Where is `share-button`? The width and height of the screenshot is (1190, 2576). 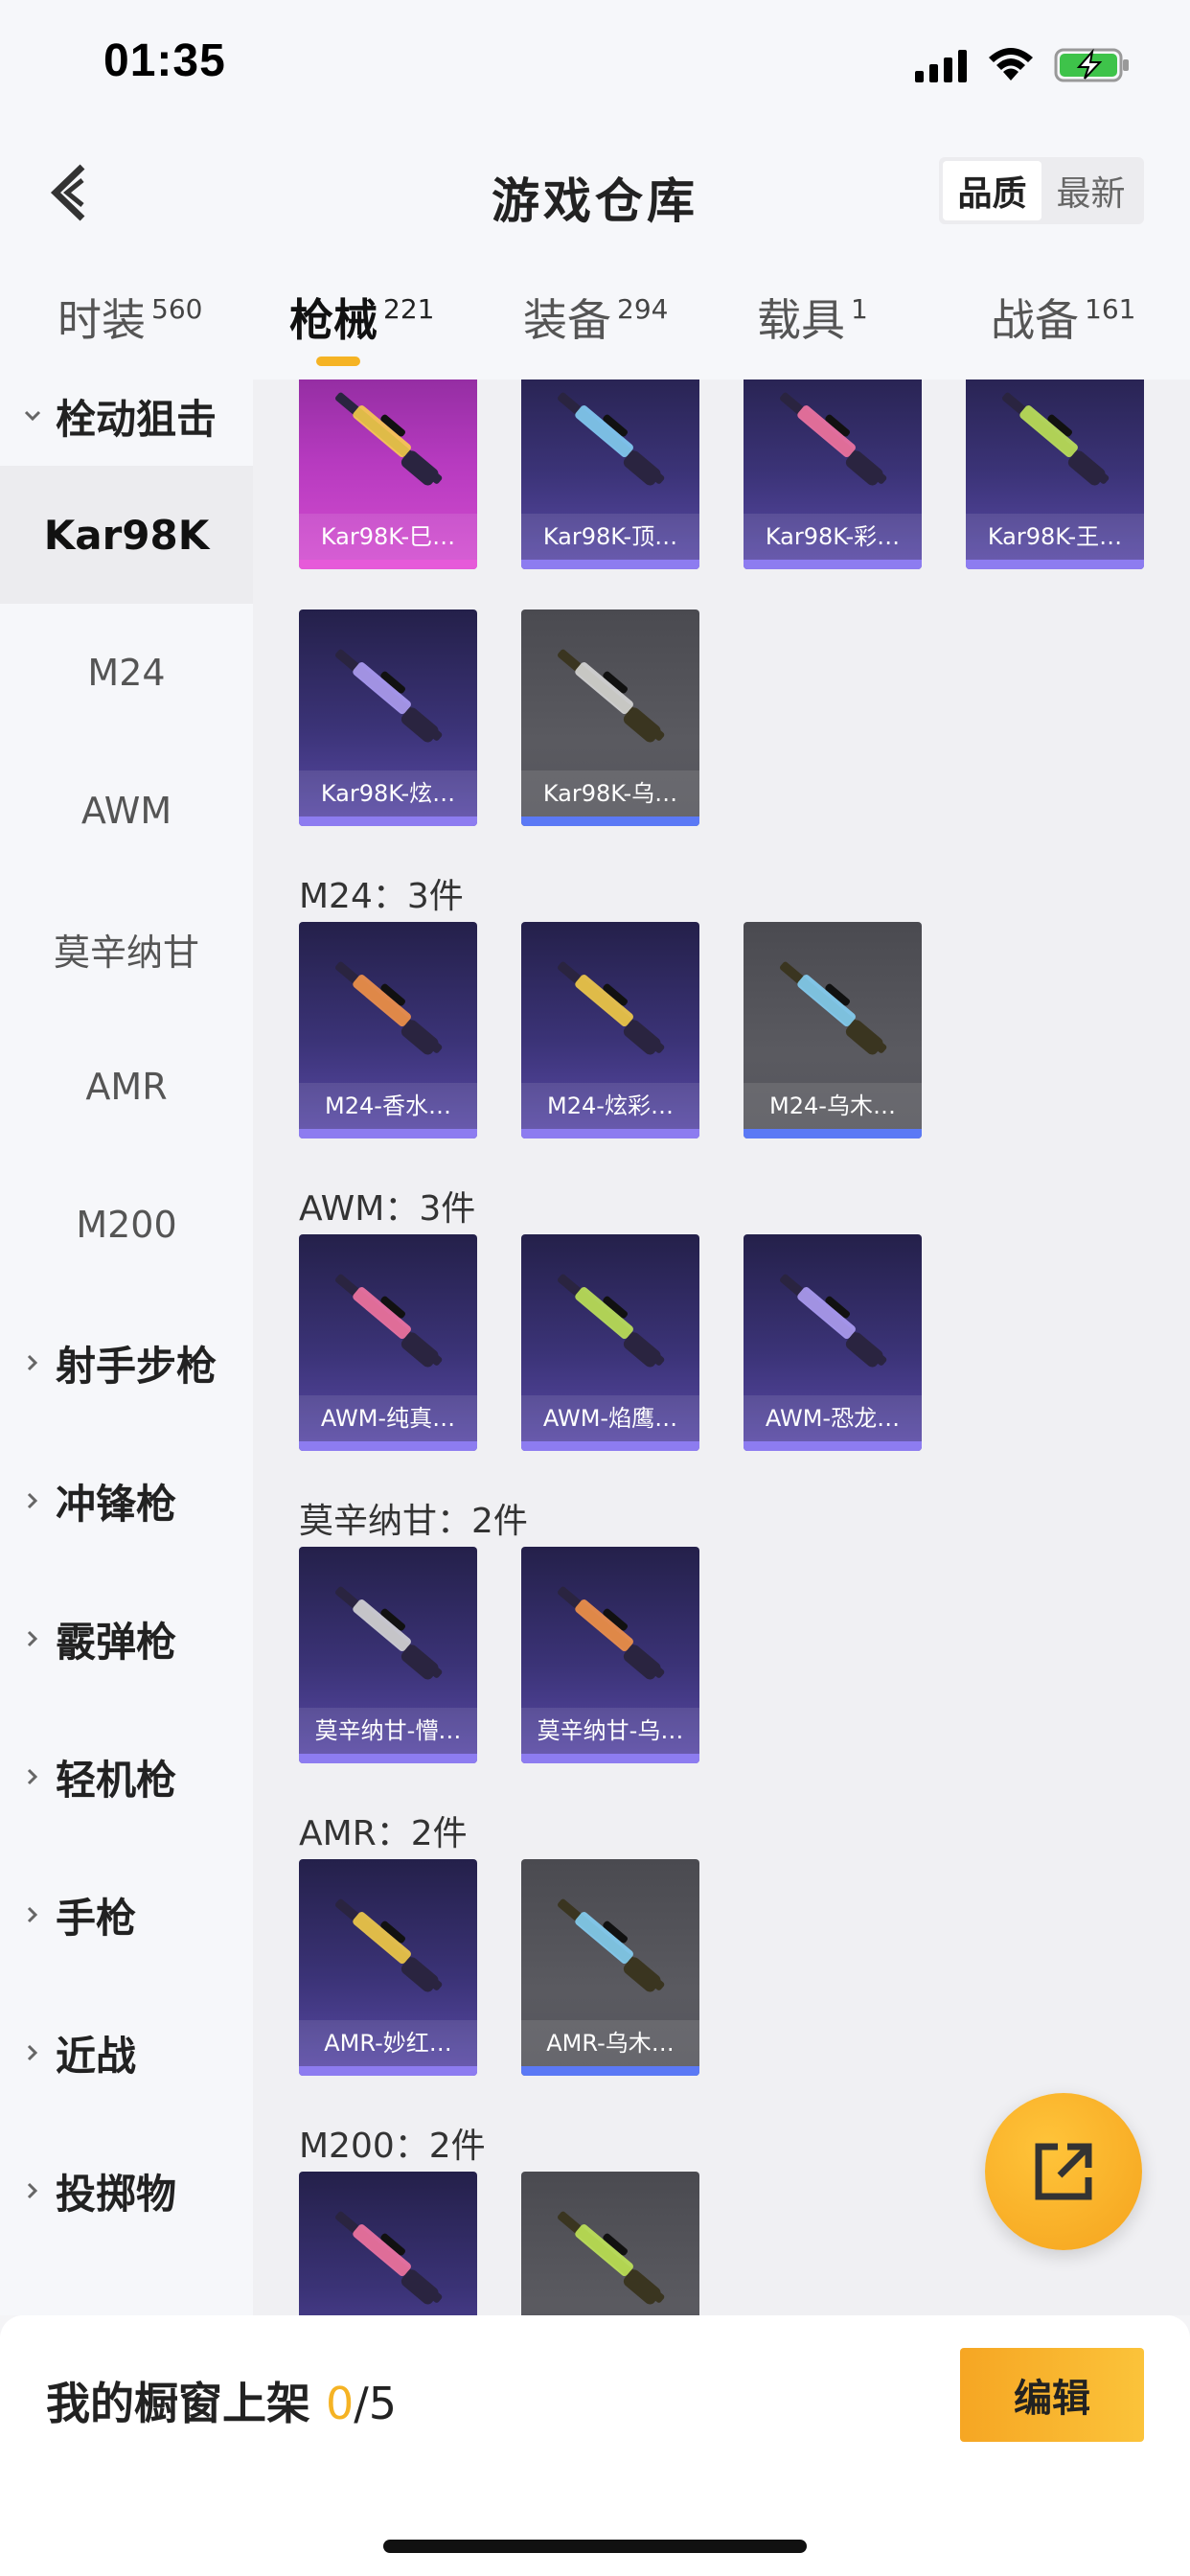 share-button is located at coordinates (1064, 2171).